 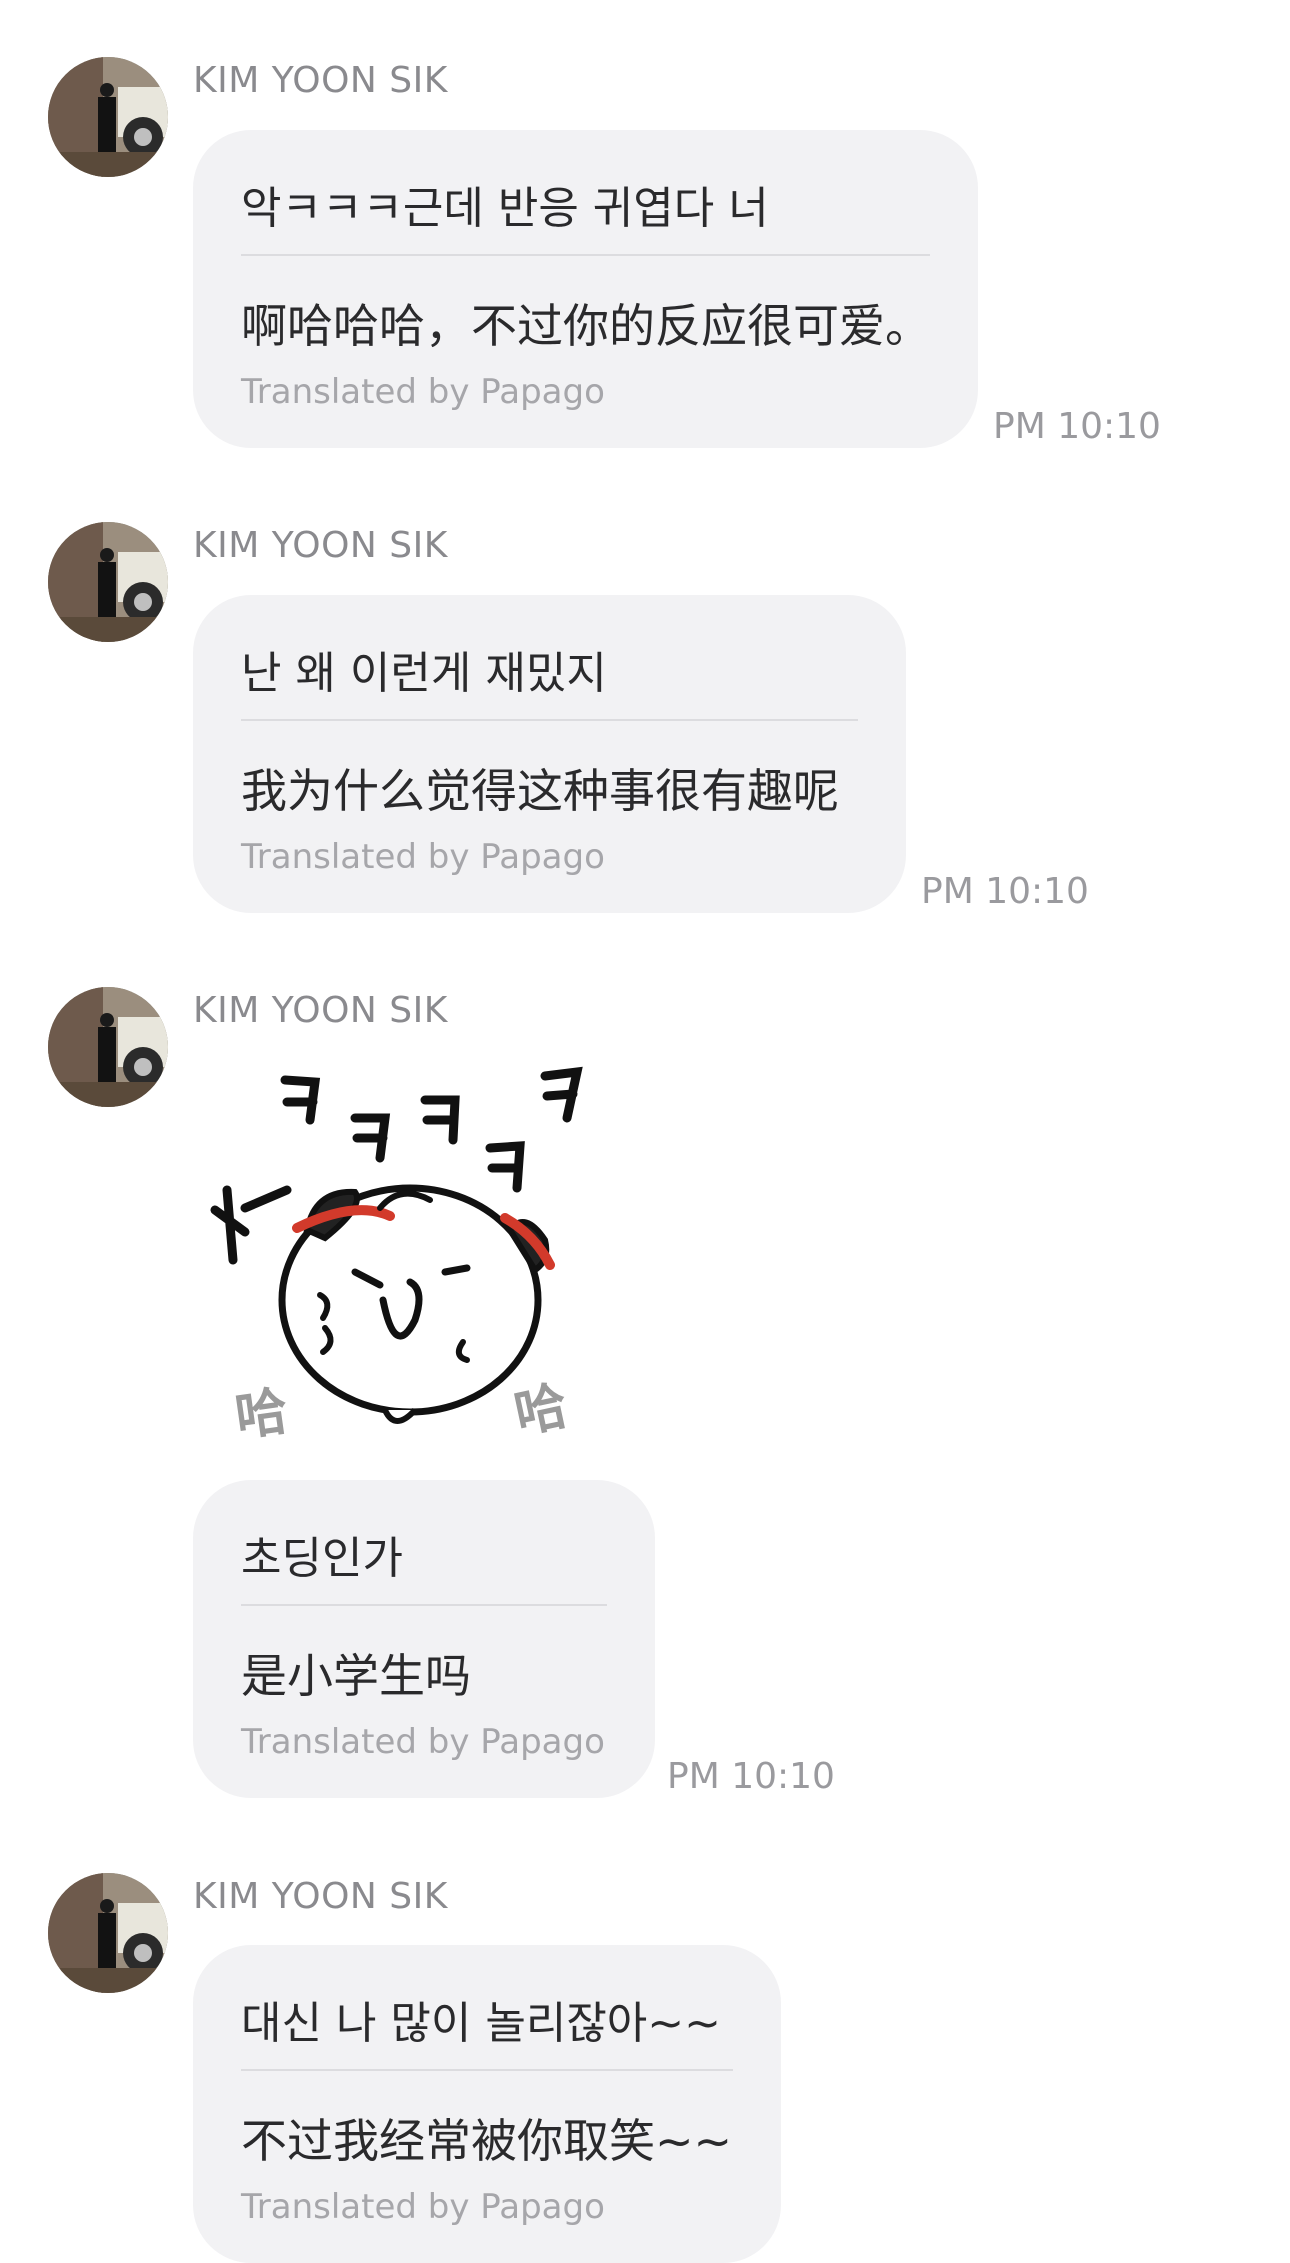 I want to click on original-text: 초딩인가, so click(x=322, y=1558).